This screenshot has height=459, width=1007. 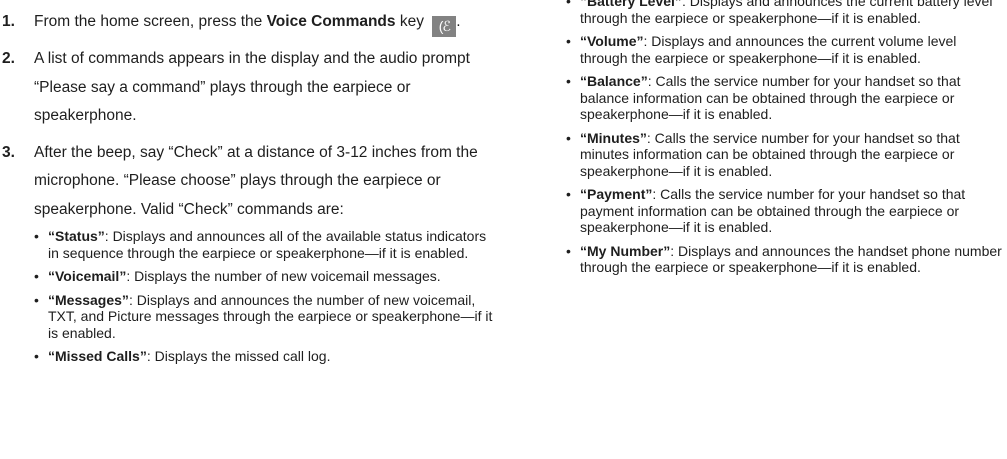 I want to click on command-name: “Battery Level”, so click(x=631, y=4).